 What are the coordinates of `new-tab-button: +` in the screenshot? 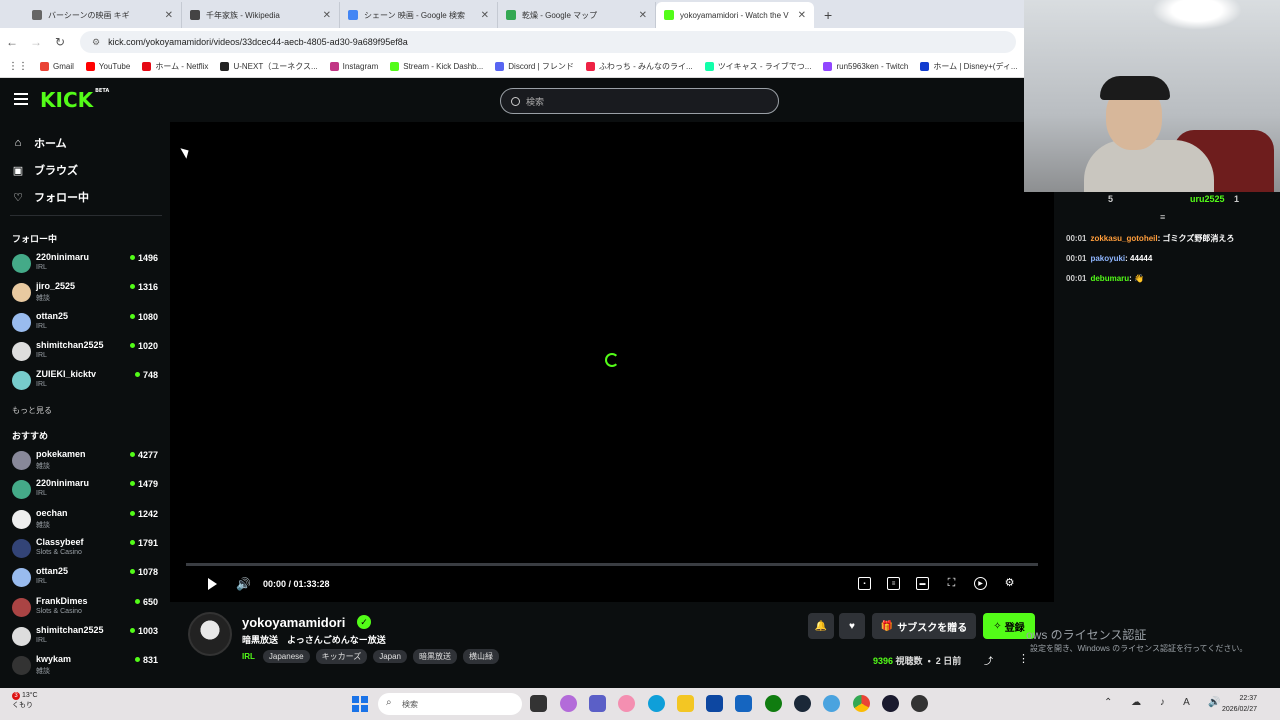 It's located at (828, 15).